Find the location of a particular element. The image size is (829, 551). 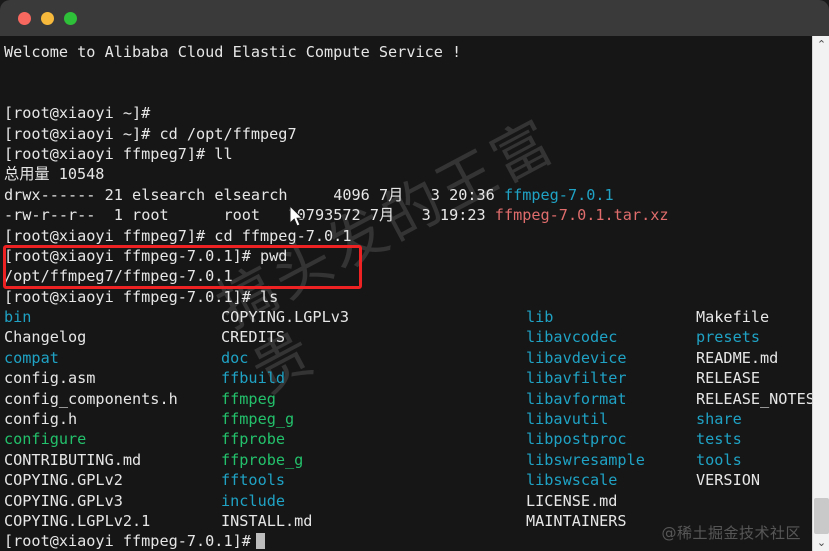

ll-filename: ffmpeg-7.0.1.tar.xz is located at coordinates (581, 215).